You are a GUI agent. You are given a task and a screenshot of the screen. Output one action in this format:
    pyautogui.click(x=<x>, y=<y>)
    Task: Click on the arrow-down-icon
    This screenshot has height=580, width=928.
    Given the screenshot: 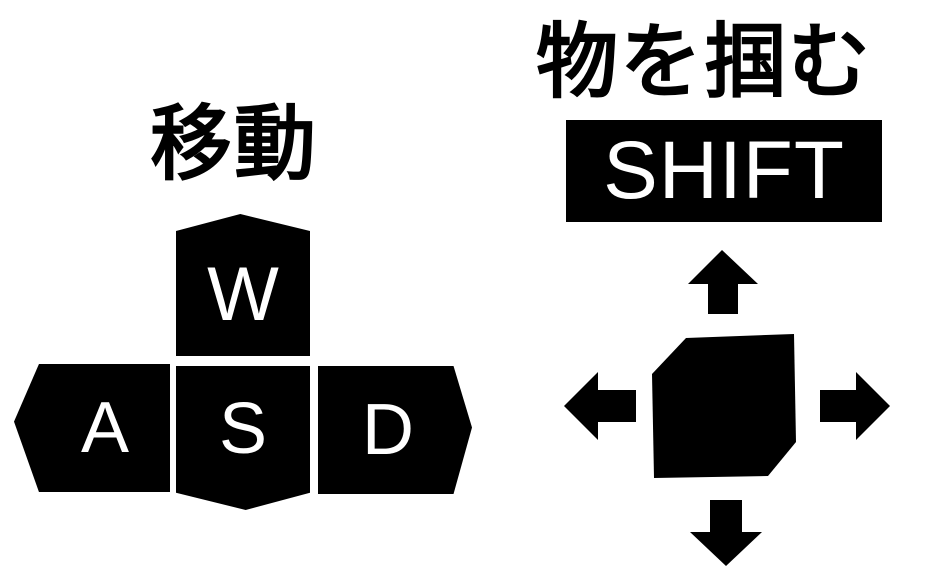 What is the action you would take?
    pyautogui.click(x=726, y=533)
    